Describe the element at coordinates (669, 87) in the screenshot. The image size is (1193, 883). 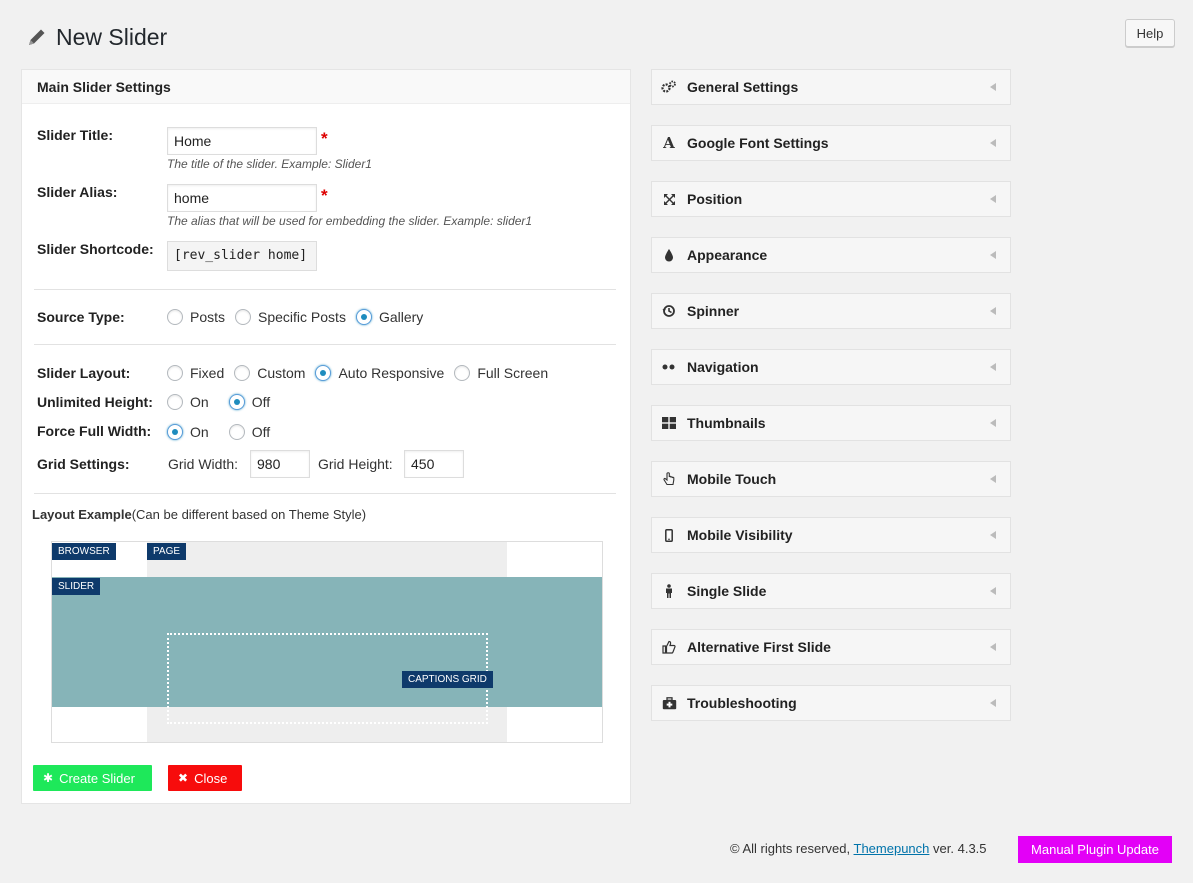
I see `gears-icon` at that location.